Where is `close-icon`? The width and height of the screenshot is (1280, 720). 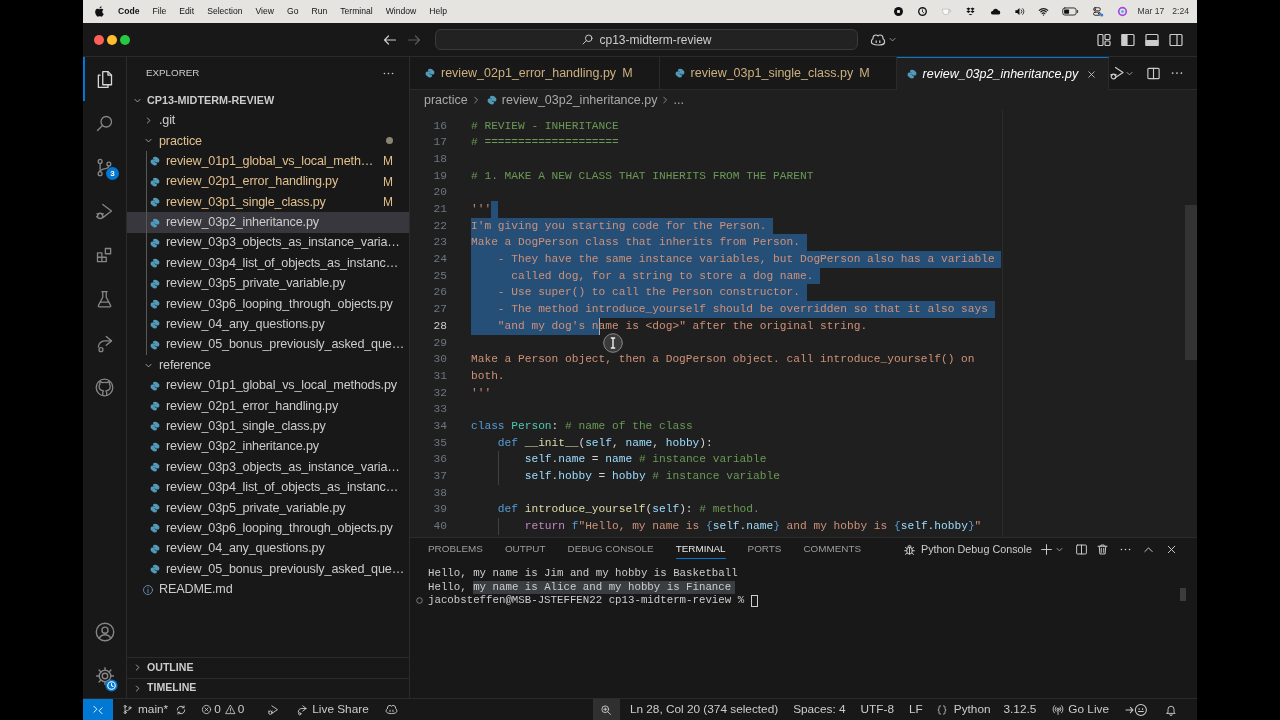 close-icon is located at coordinates (1092, 74).